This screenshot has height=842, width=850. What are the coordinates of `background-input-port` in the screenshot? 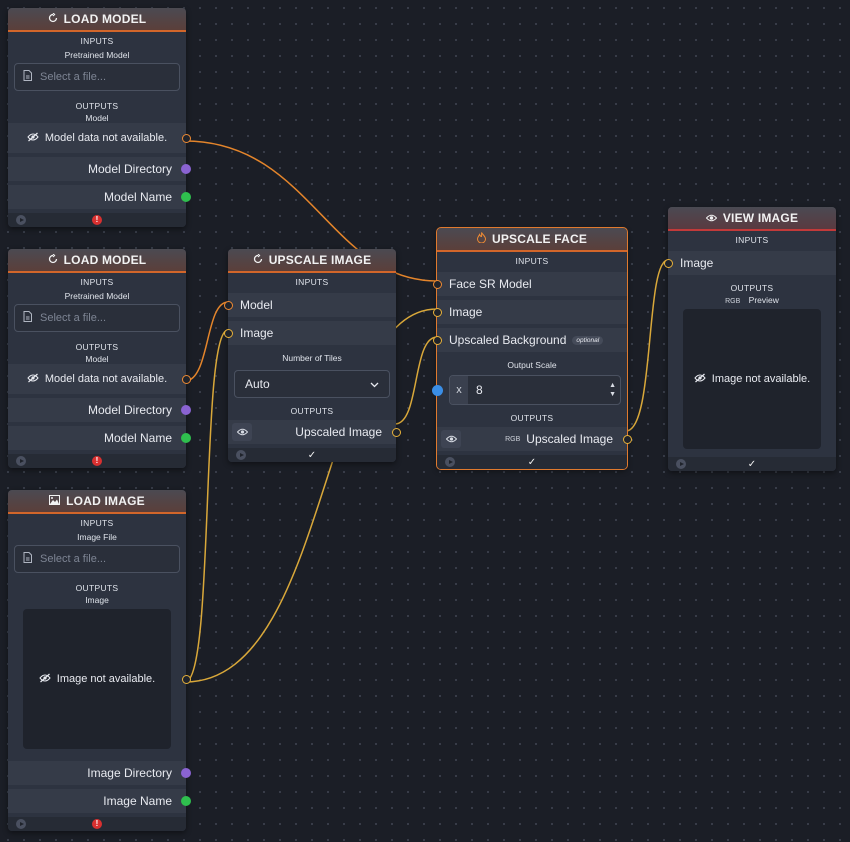 It's located at (437, 340).